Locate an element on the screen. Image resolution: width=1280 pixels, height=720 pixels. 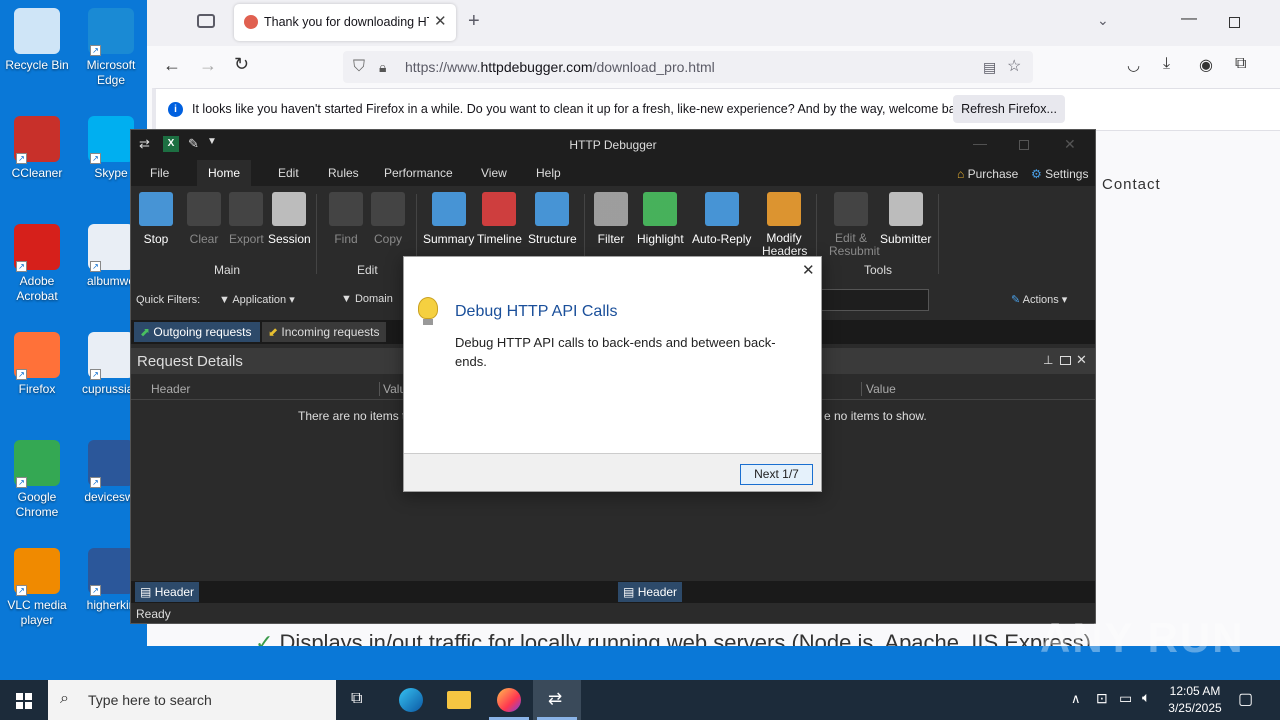
chevron-down-icon: ⌄ is located at coordinates (1103, 20).